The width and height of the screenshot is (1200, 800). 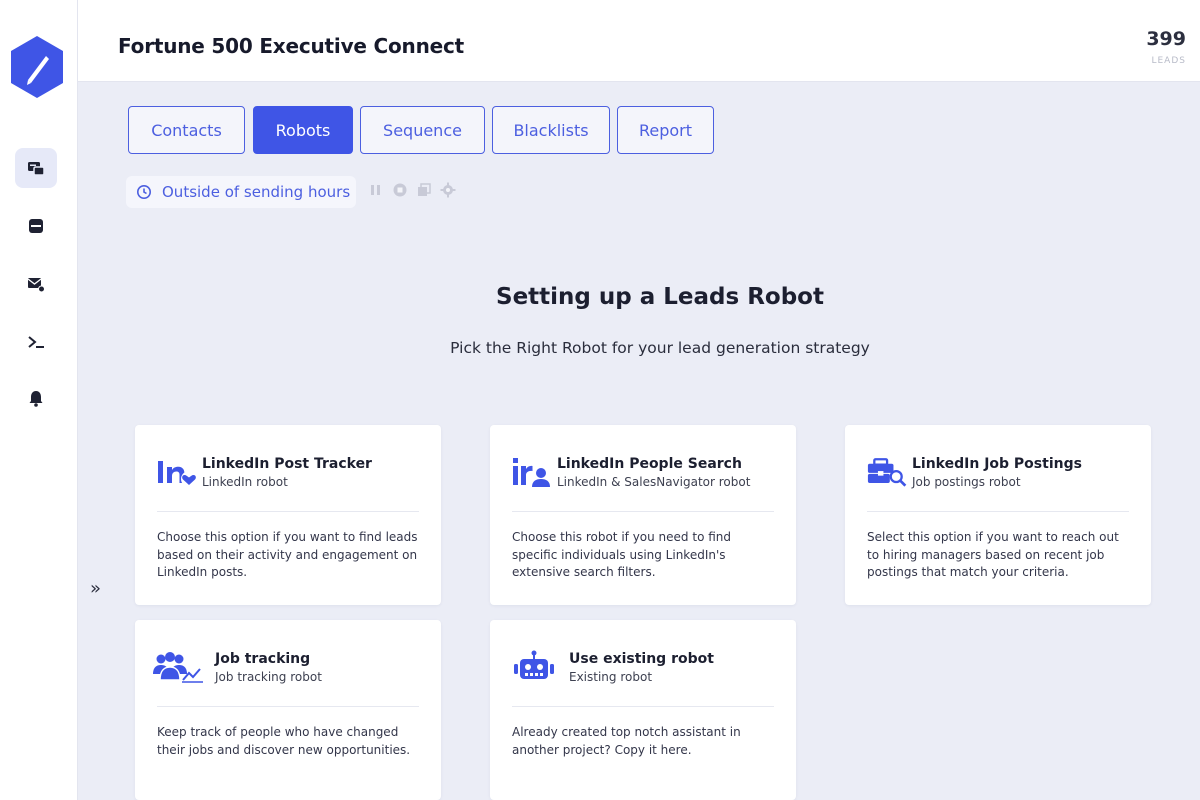 I want to click on card-subtitle: LinkedIn & SalesNavigator robot, so click(x=654, y=482).